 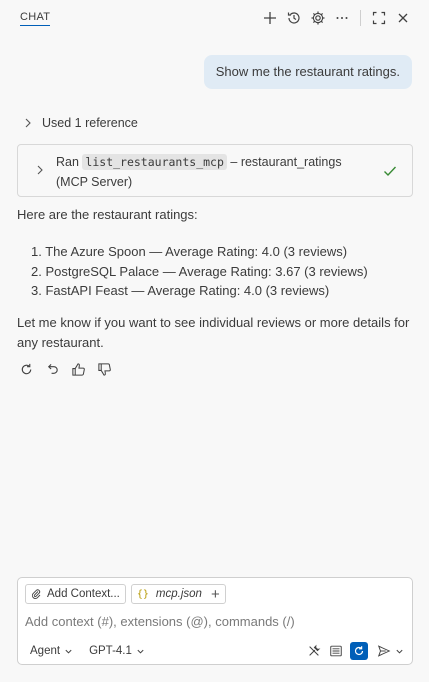 What do you see at coordinates (154, 162) in the screenshot?
I see `tool-name: list_restaurants_mcp` at bounding box center [154, 162].